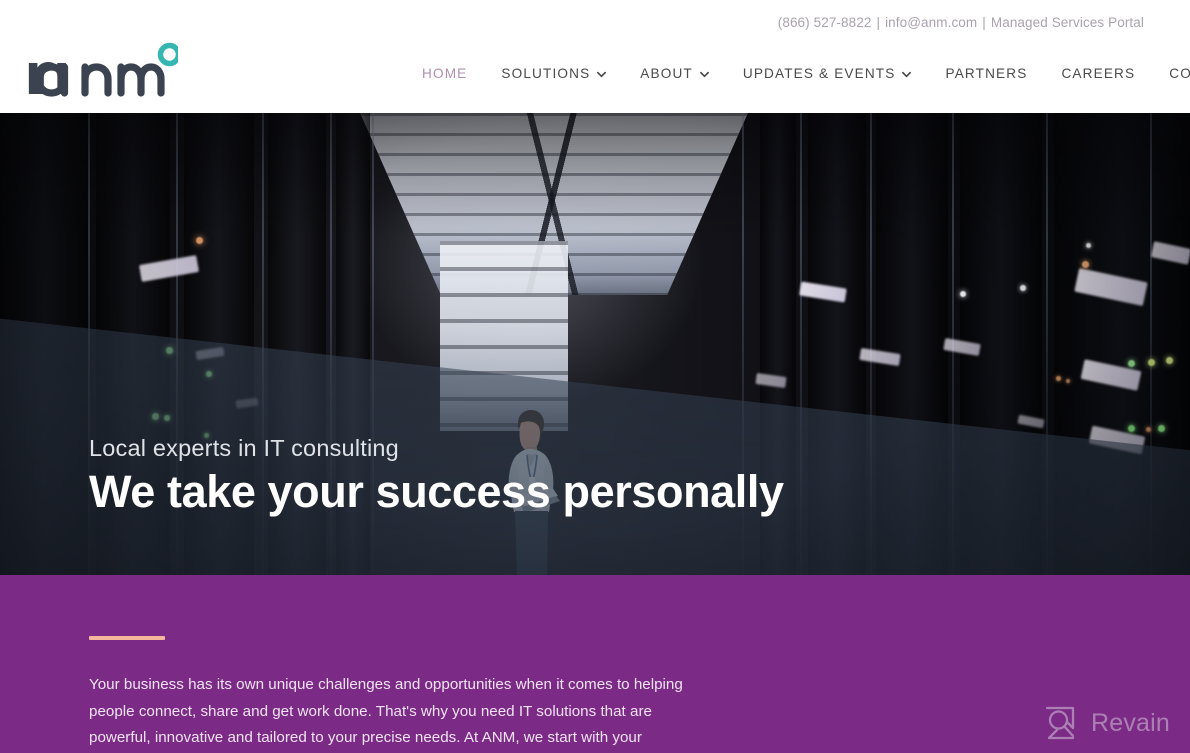 The width and height of the screenshot is (1190, 753). What do you see at coordinates (666, 73) in the screenshot?
I see `nav-label-about: ABOUT` at bounding box center [666, 73].